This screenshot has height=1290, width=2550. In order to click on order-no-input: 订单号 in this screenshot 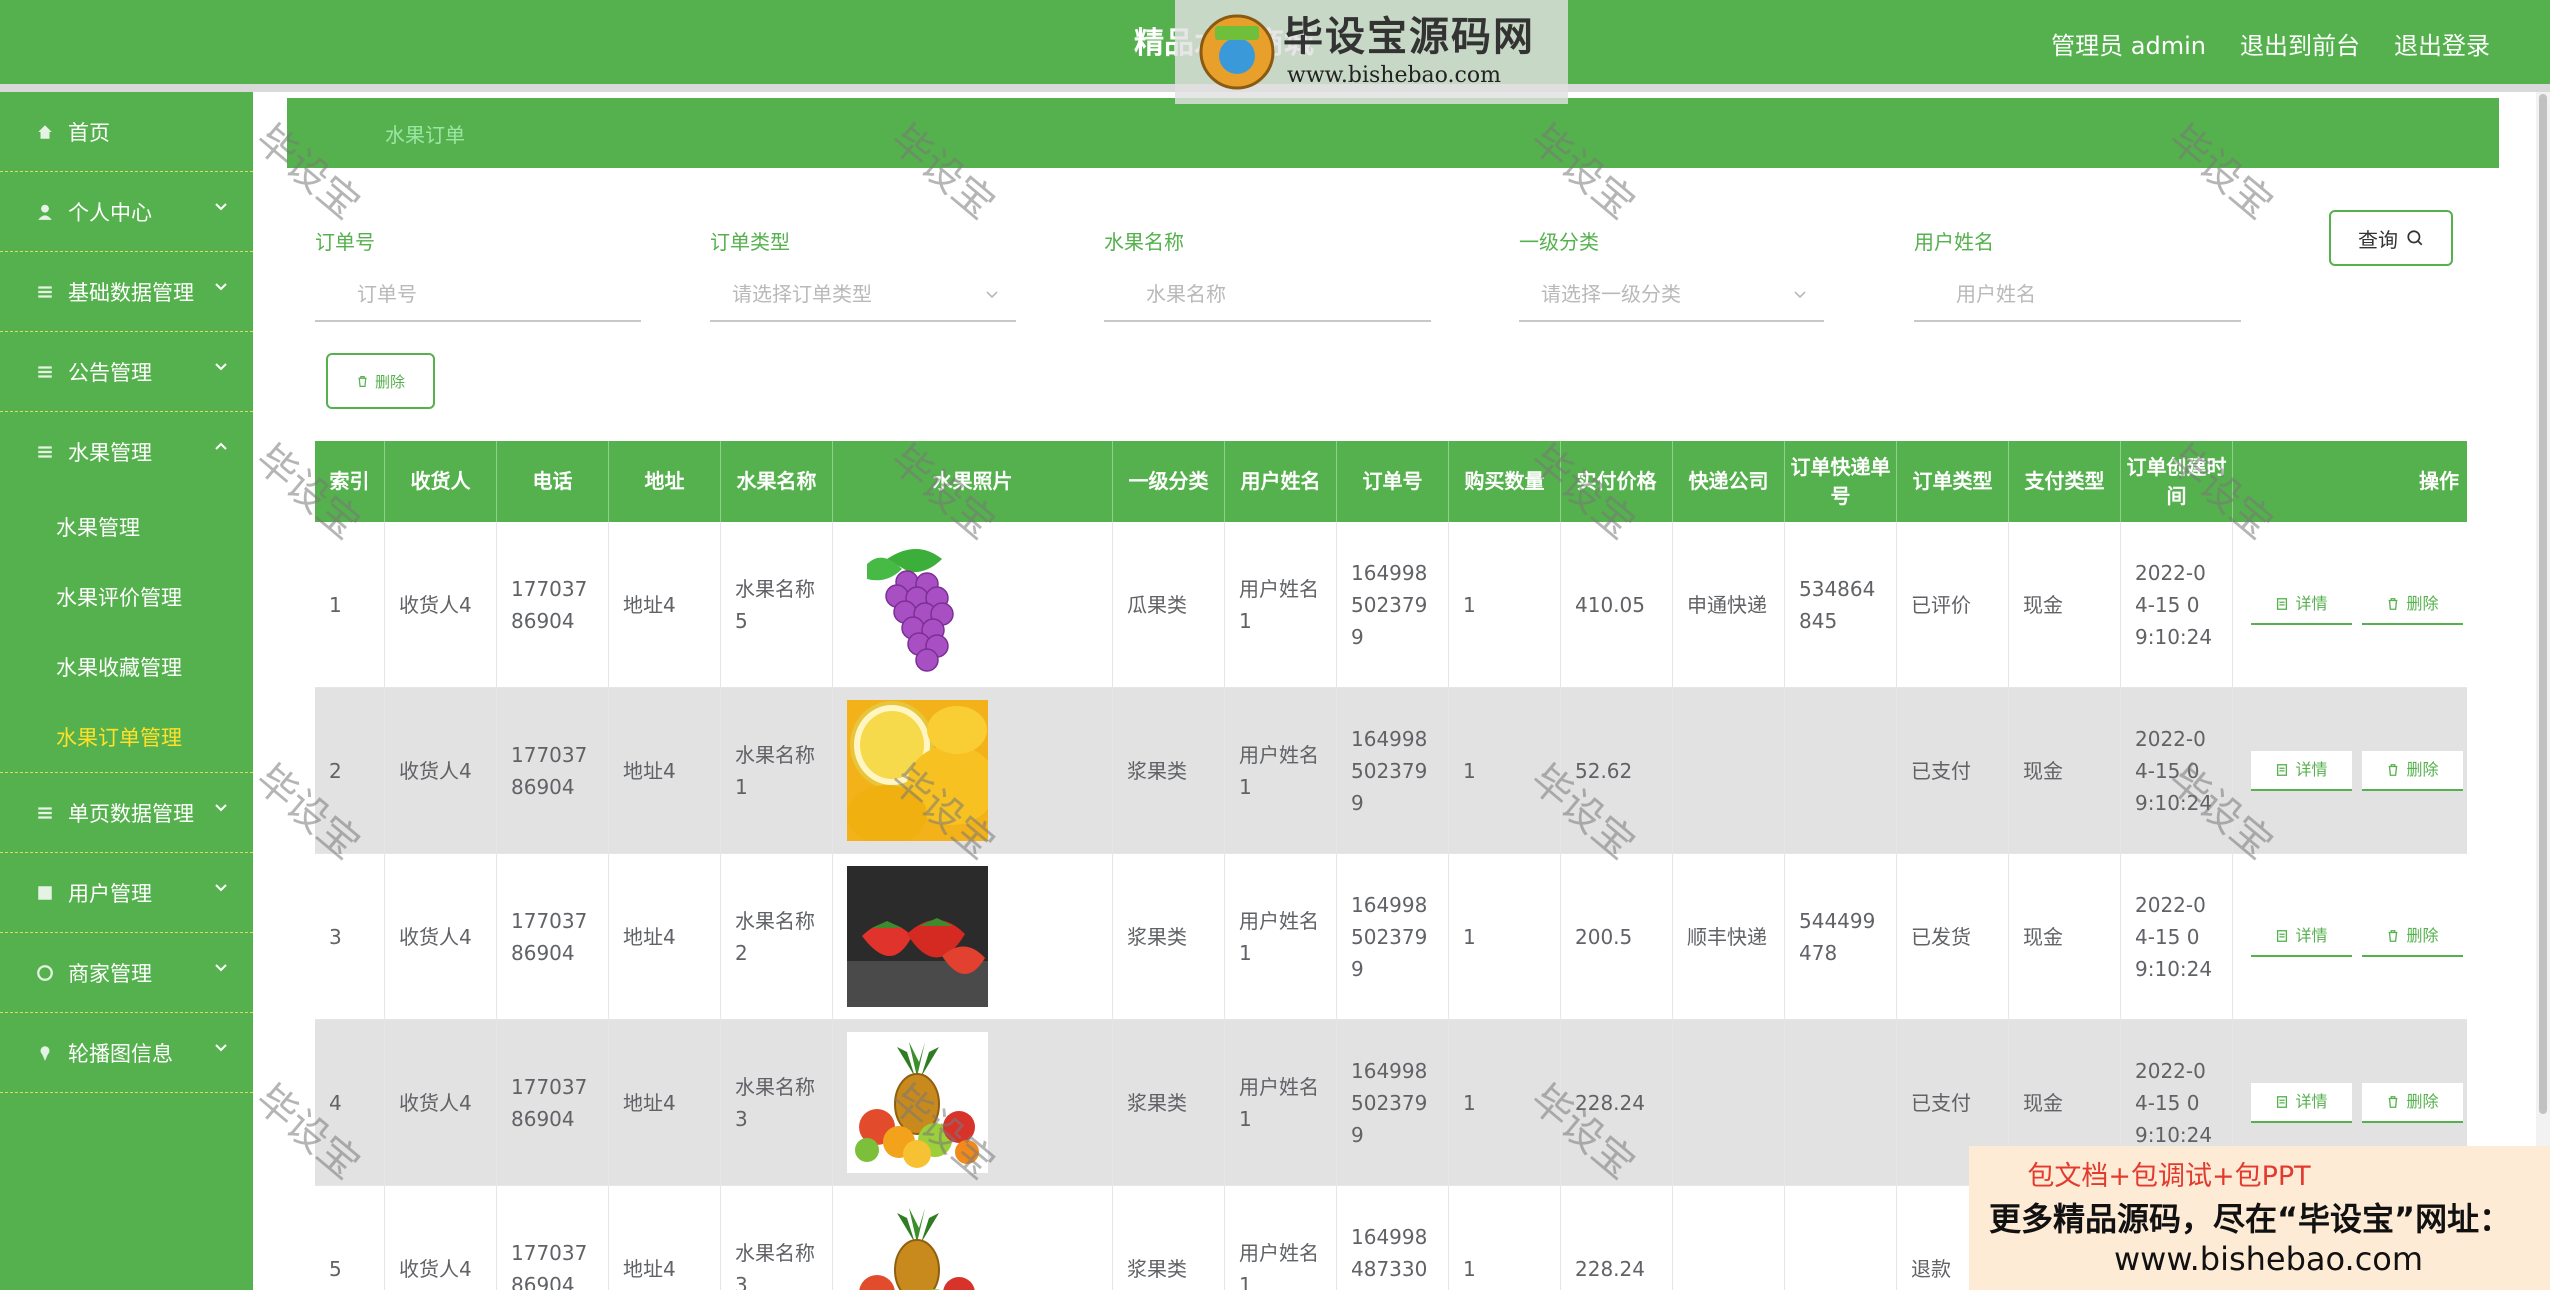, I will do `click(478, 293)`.